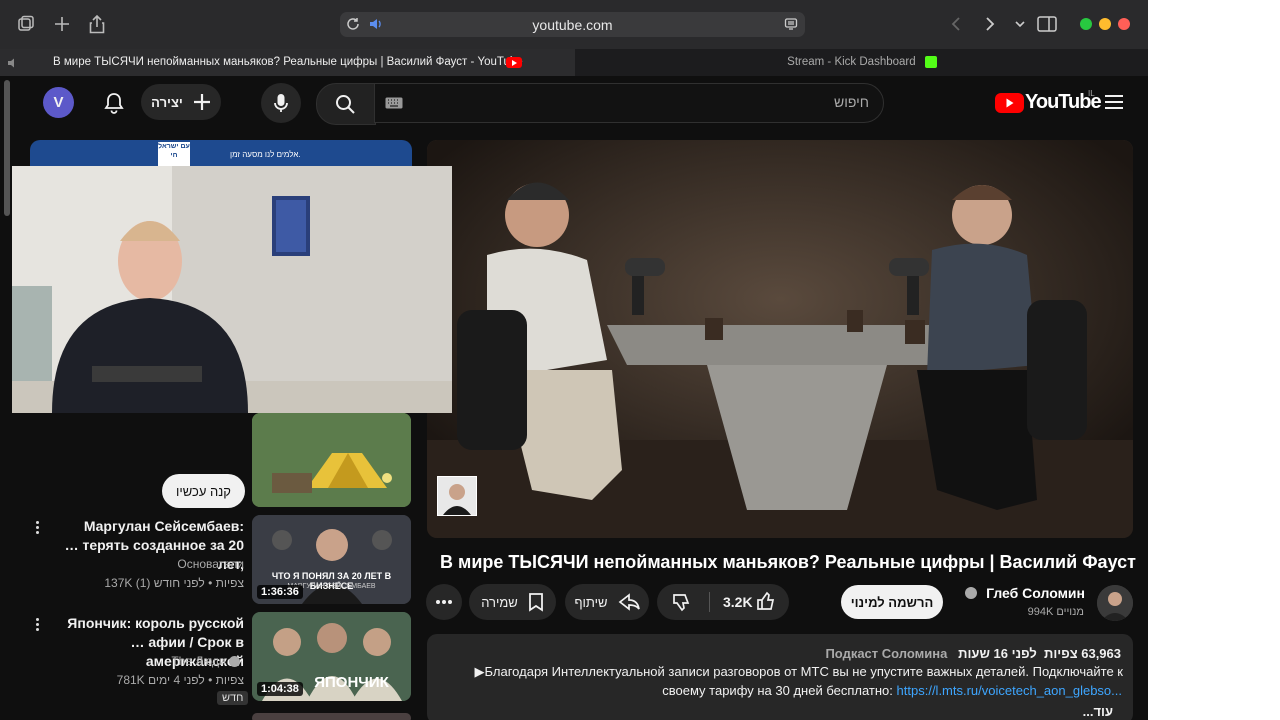 The width and height of the screenshot is (1280, 720). What do you see at coordinates (1214, 360) in the screenshot?
I see `desktop-background` at bounding box center [1214, 360].